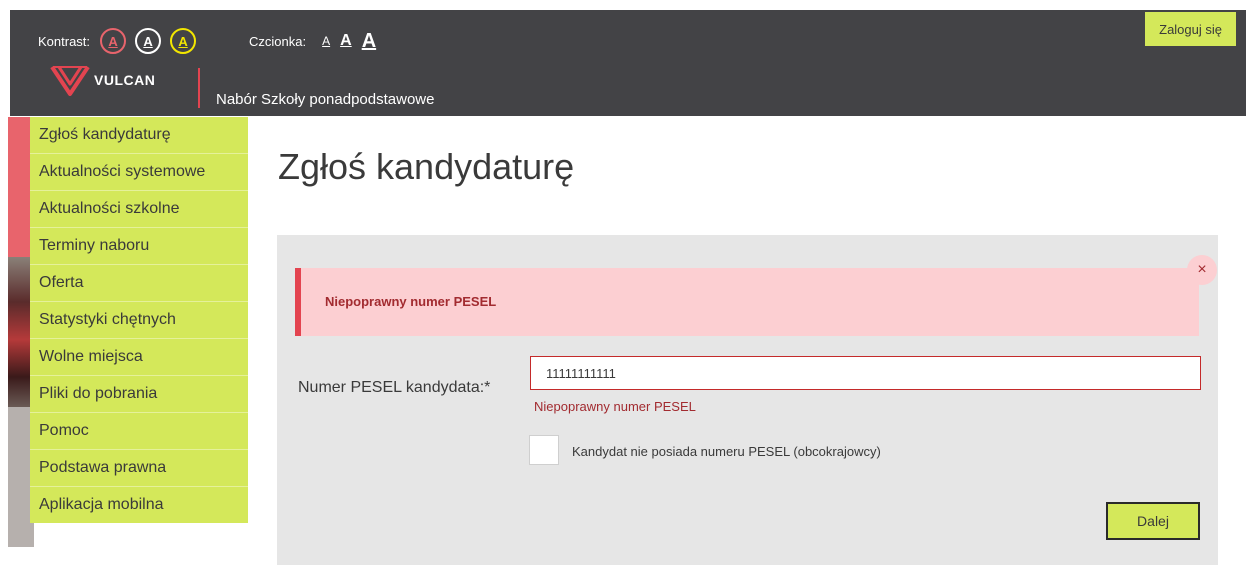  Describe the element at coordinates (325, 99) in the screenshot. I see `system-name: Nabór Szkoły ponadpodstawowe` at that location.